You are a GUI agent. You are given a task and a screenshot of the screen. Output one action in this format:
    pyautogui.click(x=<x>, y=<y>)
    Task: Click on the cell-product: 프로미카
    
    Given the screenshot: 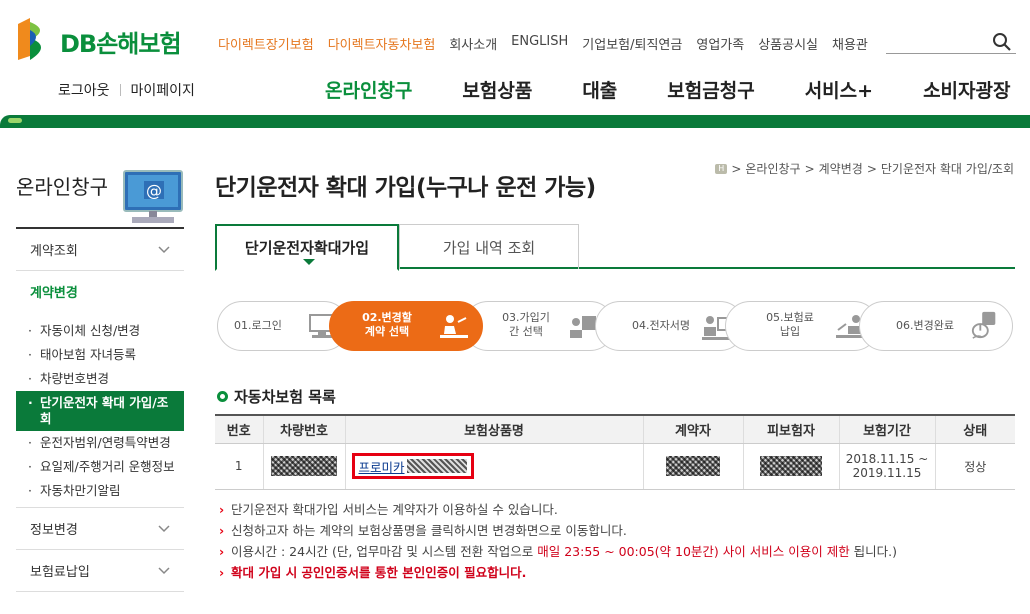 What is the action you would take?
    pyautogui.click(x=493, y=466)
    